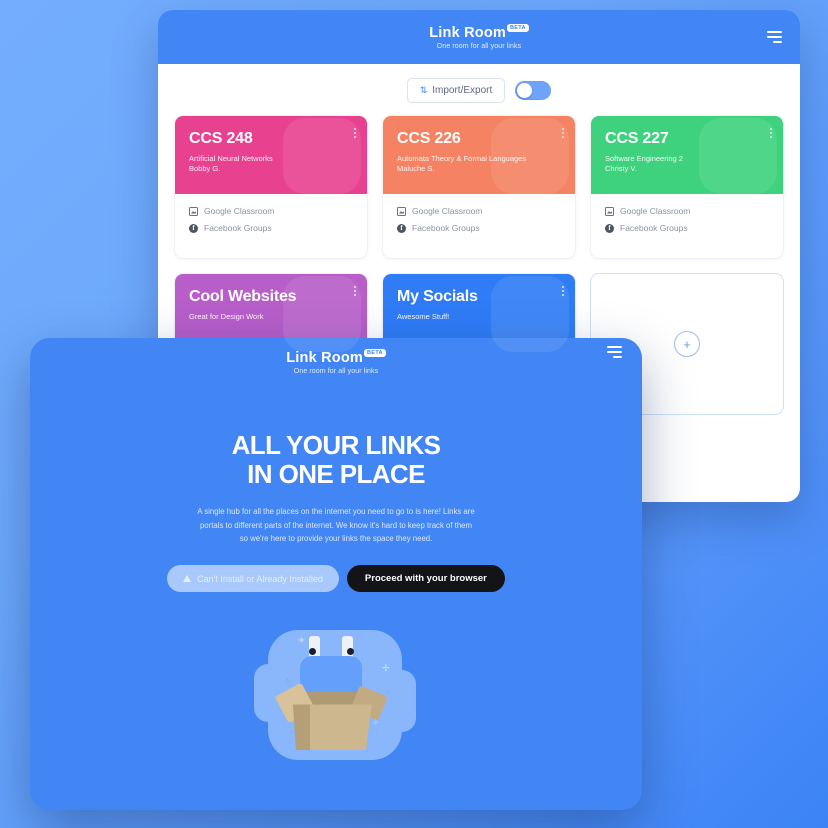 This screenshot has height=828, width=828. I want to click on card-subtitle: Automata Theory & Formal Languages, so click(462, 158).